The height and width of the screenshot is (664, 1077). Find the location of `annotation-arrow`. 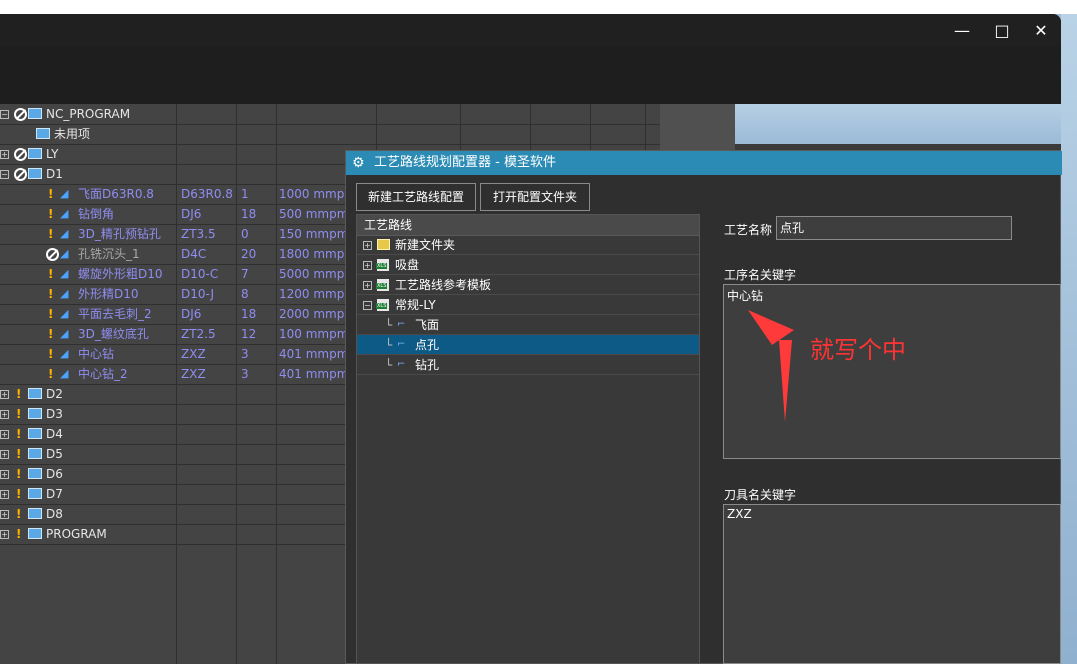

annotation-arrow is located at coordinates (771, 366).